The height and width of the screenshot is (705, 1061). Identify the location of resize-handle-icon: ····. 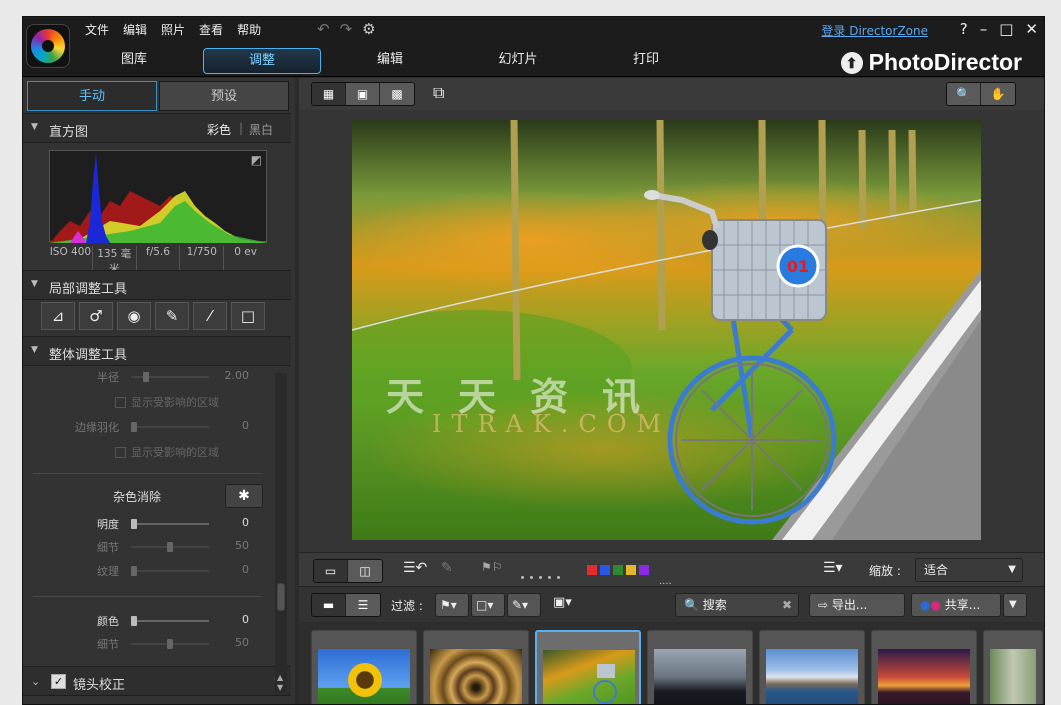
(665, 584).